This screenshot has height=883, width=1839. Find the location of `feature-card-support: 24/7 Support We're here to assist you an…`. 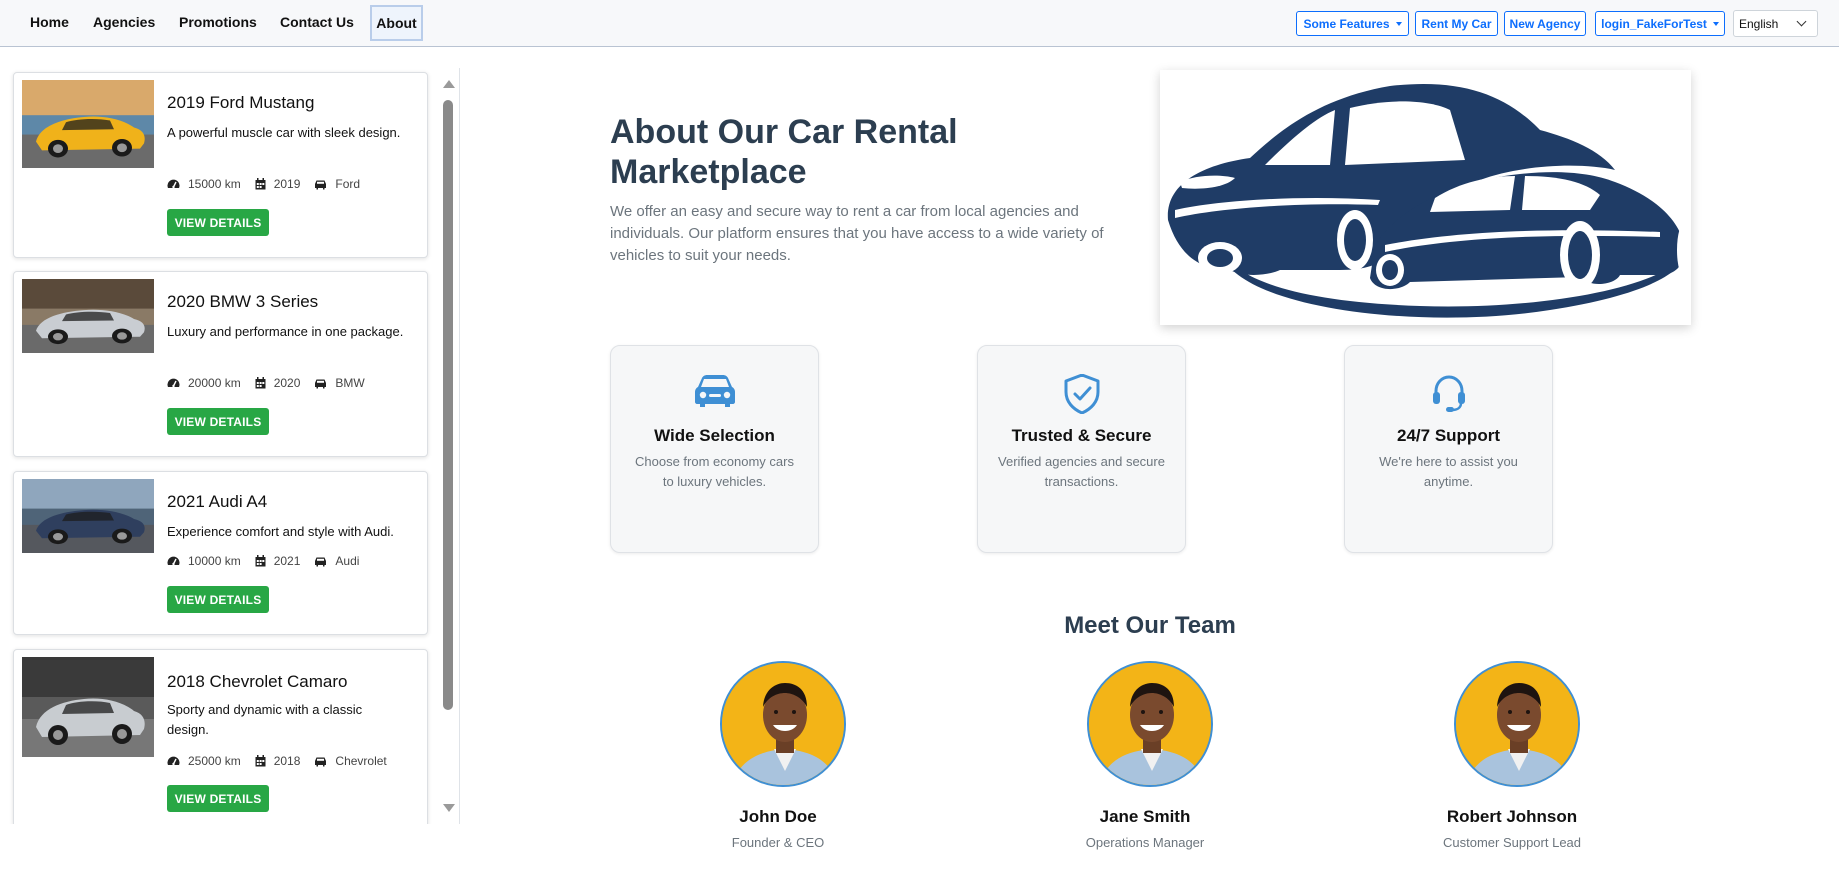

feature-card-support: 24/7 Support We're here to assist you an… is located at coordinates (1448, 449).